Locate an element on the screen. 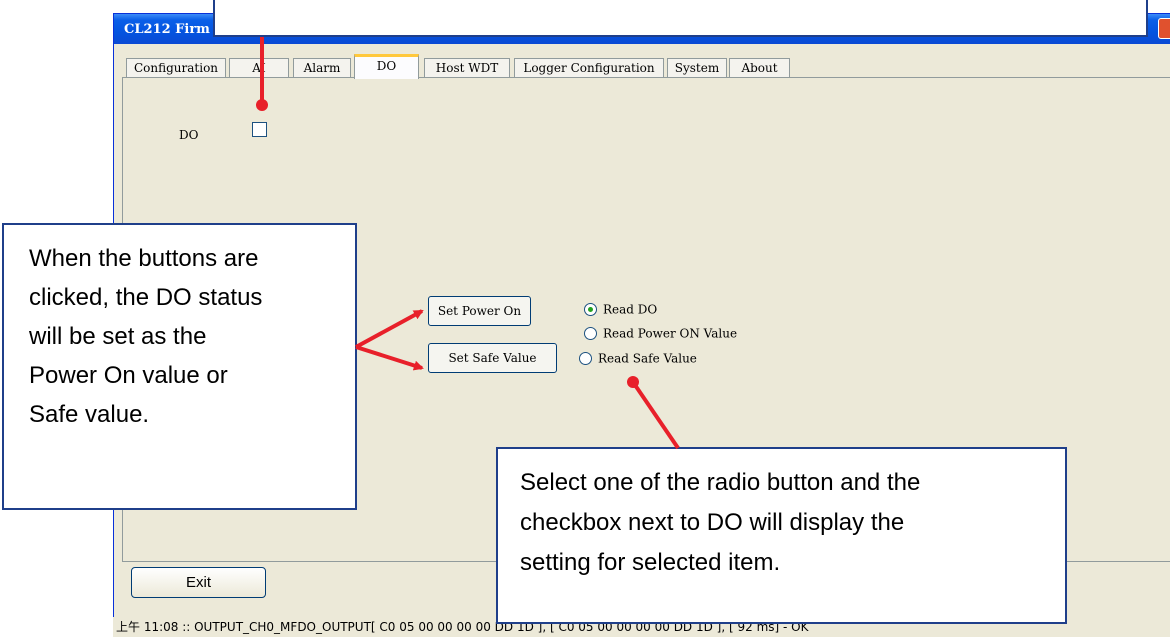 The width and height of the screenshot is (1170, 637). radio-read-safe-value: Read Safe Value is located at coordinates (638, 358).